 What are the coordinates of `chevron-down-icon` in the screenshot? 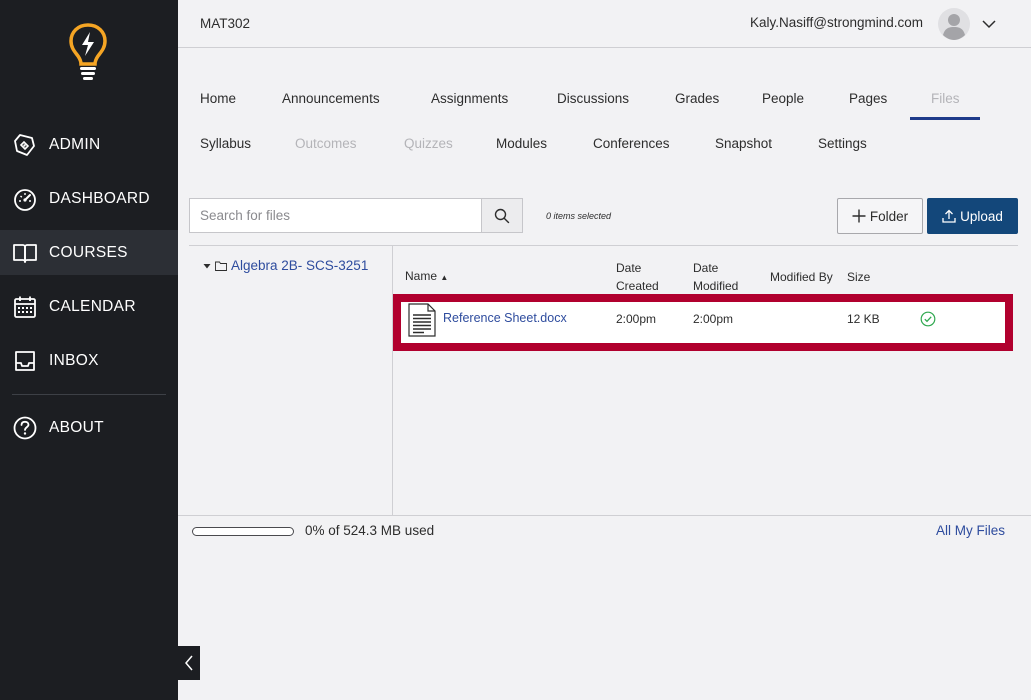 It's located at (989, 24).